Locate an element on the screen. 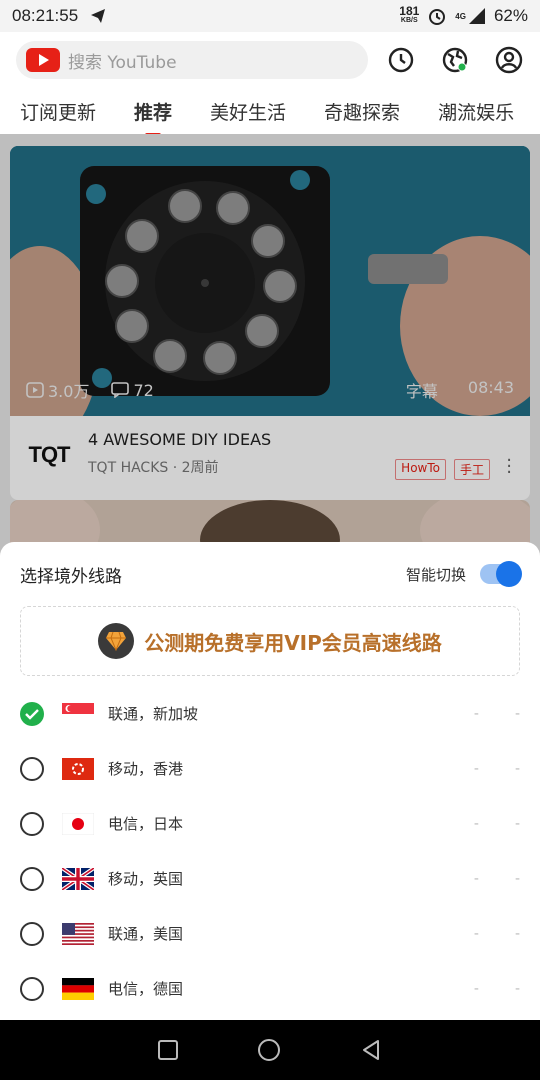 The height and width of the screenshot is (1080, 540). route-label: 联通，新加坡 is located at coordinates (153, 714).